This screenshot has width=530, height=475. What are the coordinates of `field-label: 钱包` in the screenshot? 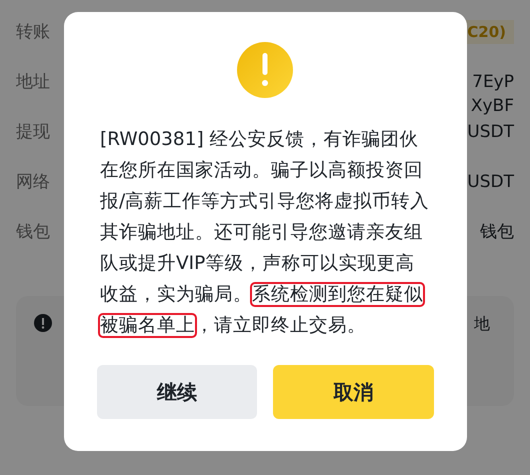 It's located at (33, 232).